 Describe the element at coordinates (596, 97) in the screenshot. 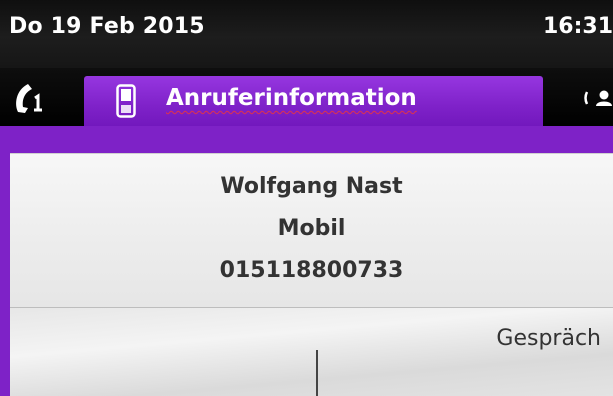

I see `tab-contacts` at that location.